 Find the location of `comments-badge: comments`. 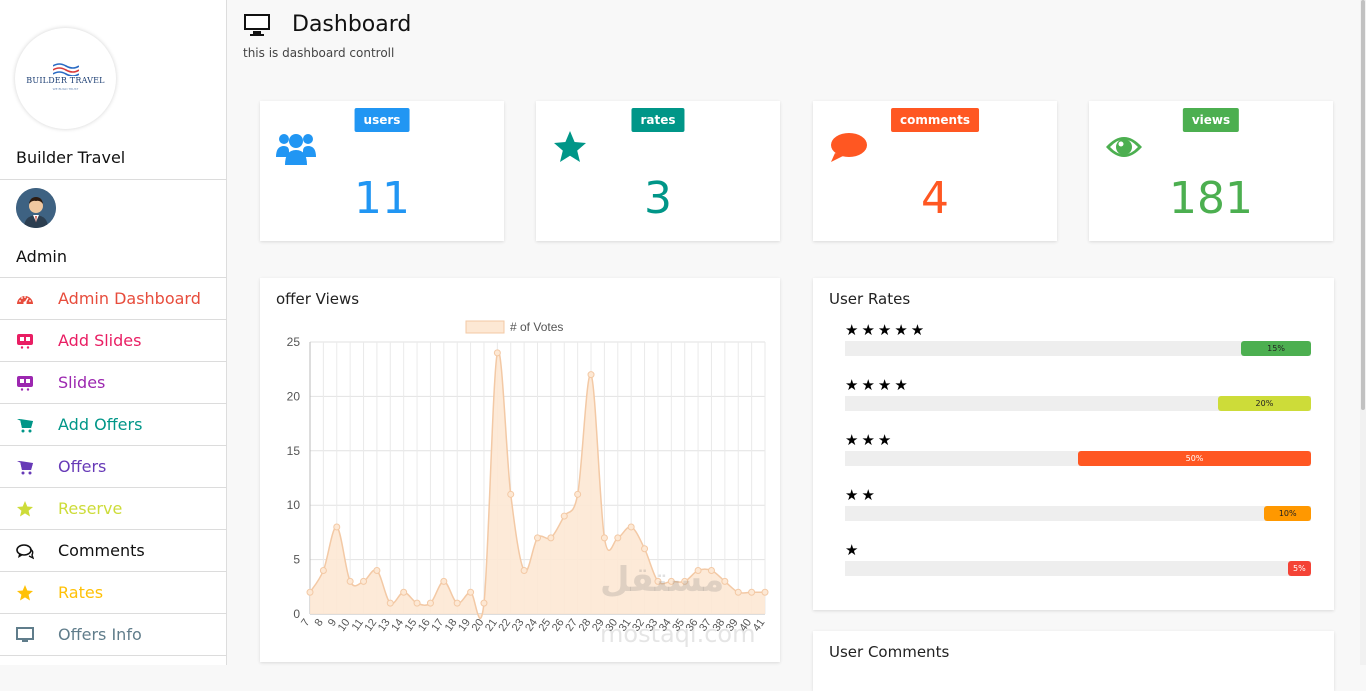

comments-badge: comments is located at coordinates (935, 120).